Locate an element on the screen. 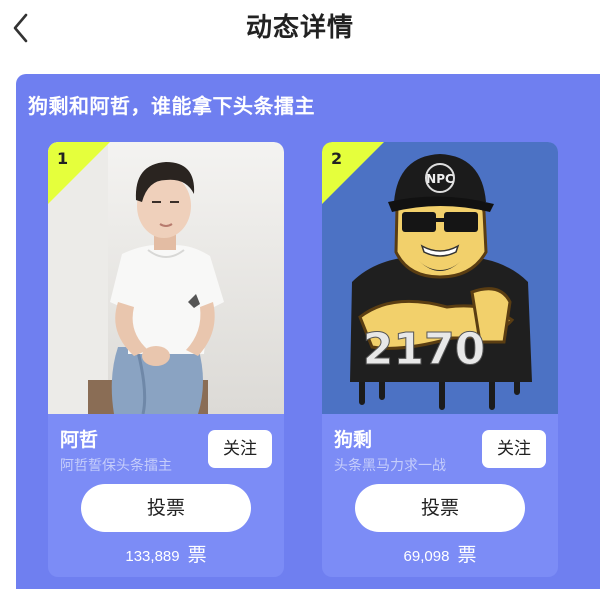 Image resolution: width=600 pixels, height=589 pixels. vote-number: 133,889 is located at coordinates (152, 556).